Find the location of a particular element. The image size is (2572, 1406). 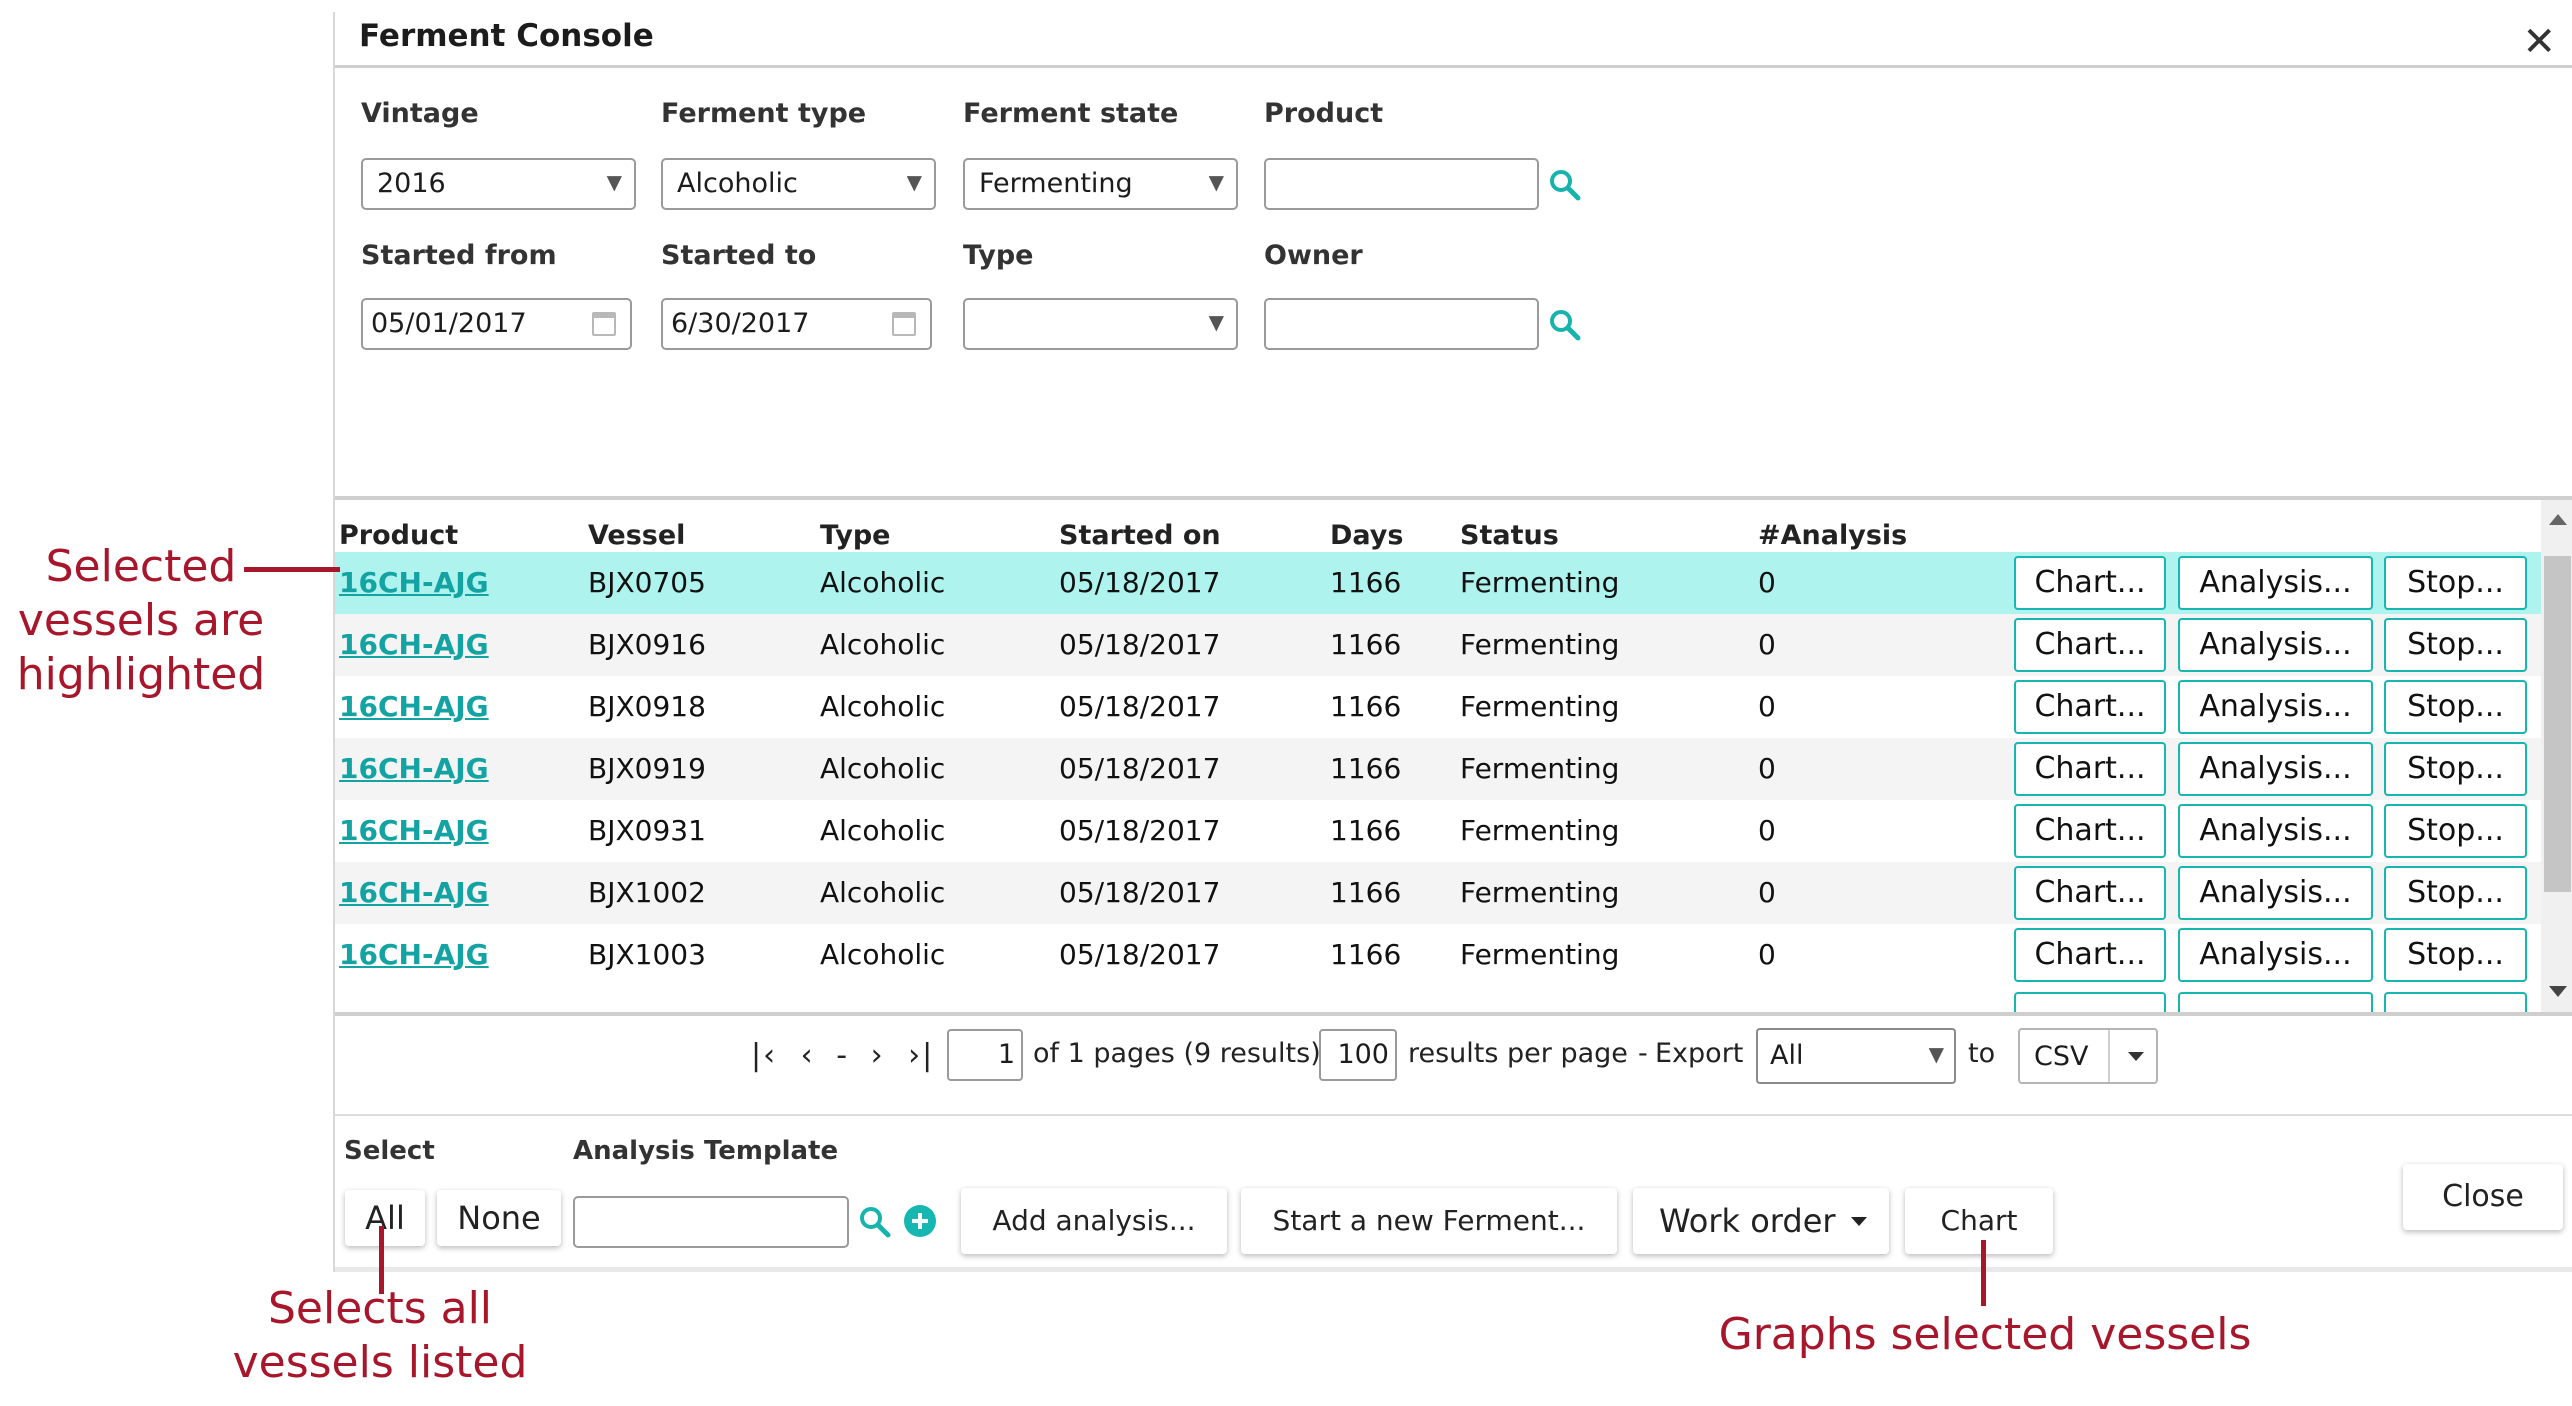

column-header-type: Type is located at coordinates (855, 535).